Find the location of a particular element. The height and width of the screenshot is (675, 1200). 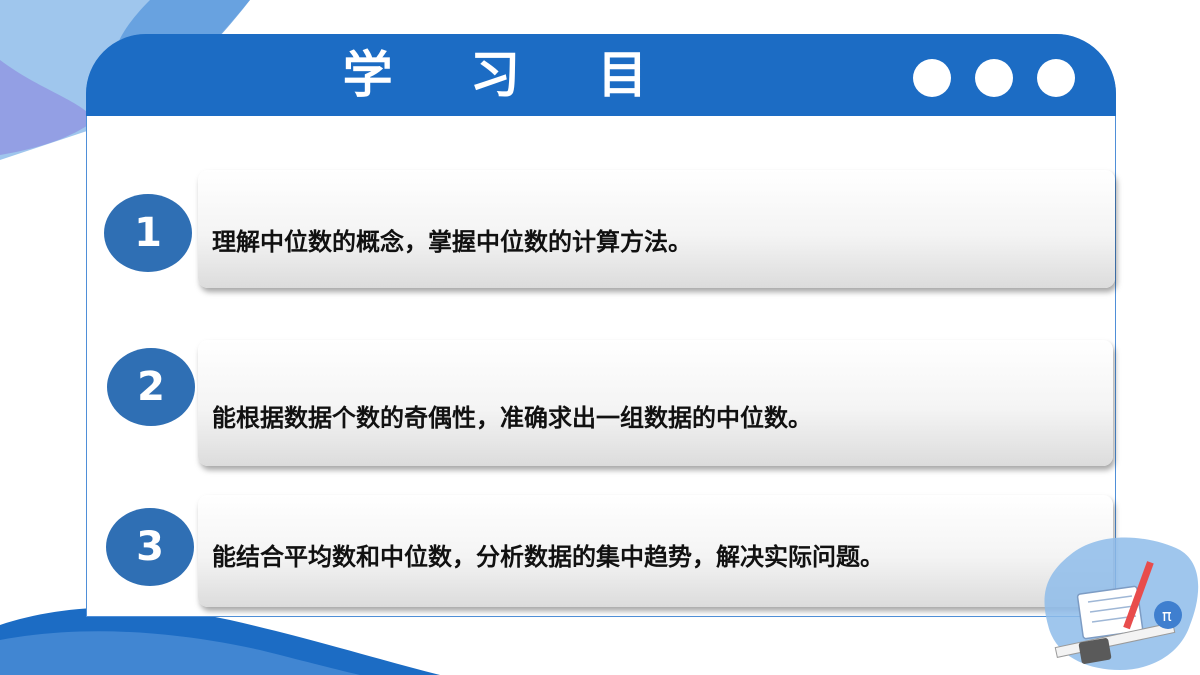

objective-number-badge-3: 3 is located at coordinates (150, 547).